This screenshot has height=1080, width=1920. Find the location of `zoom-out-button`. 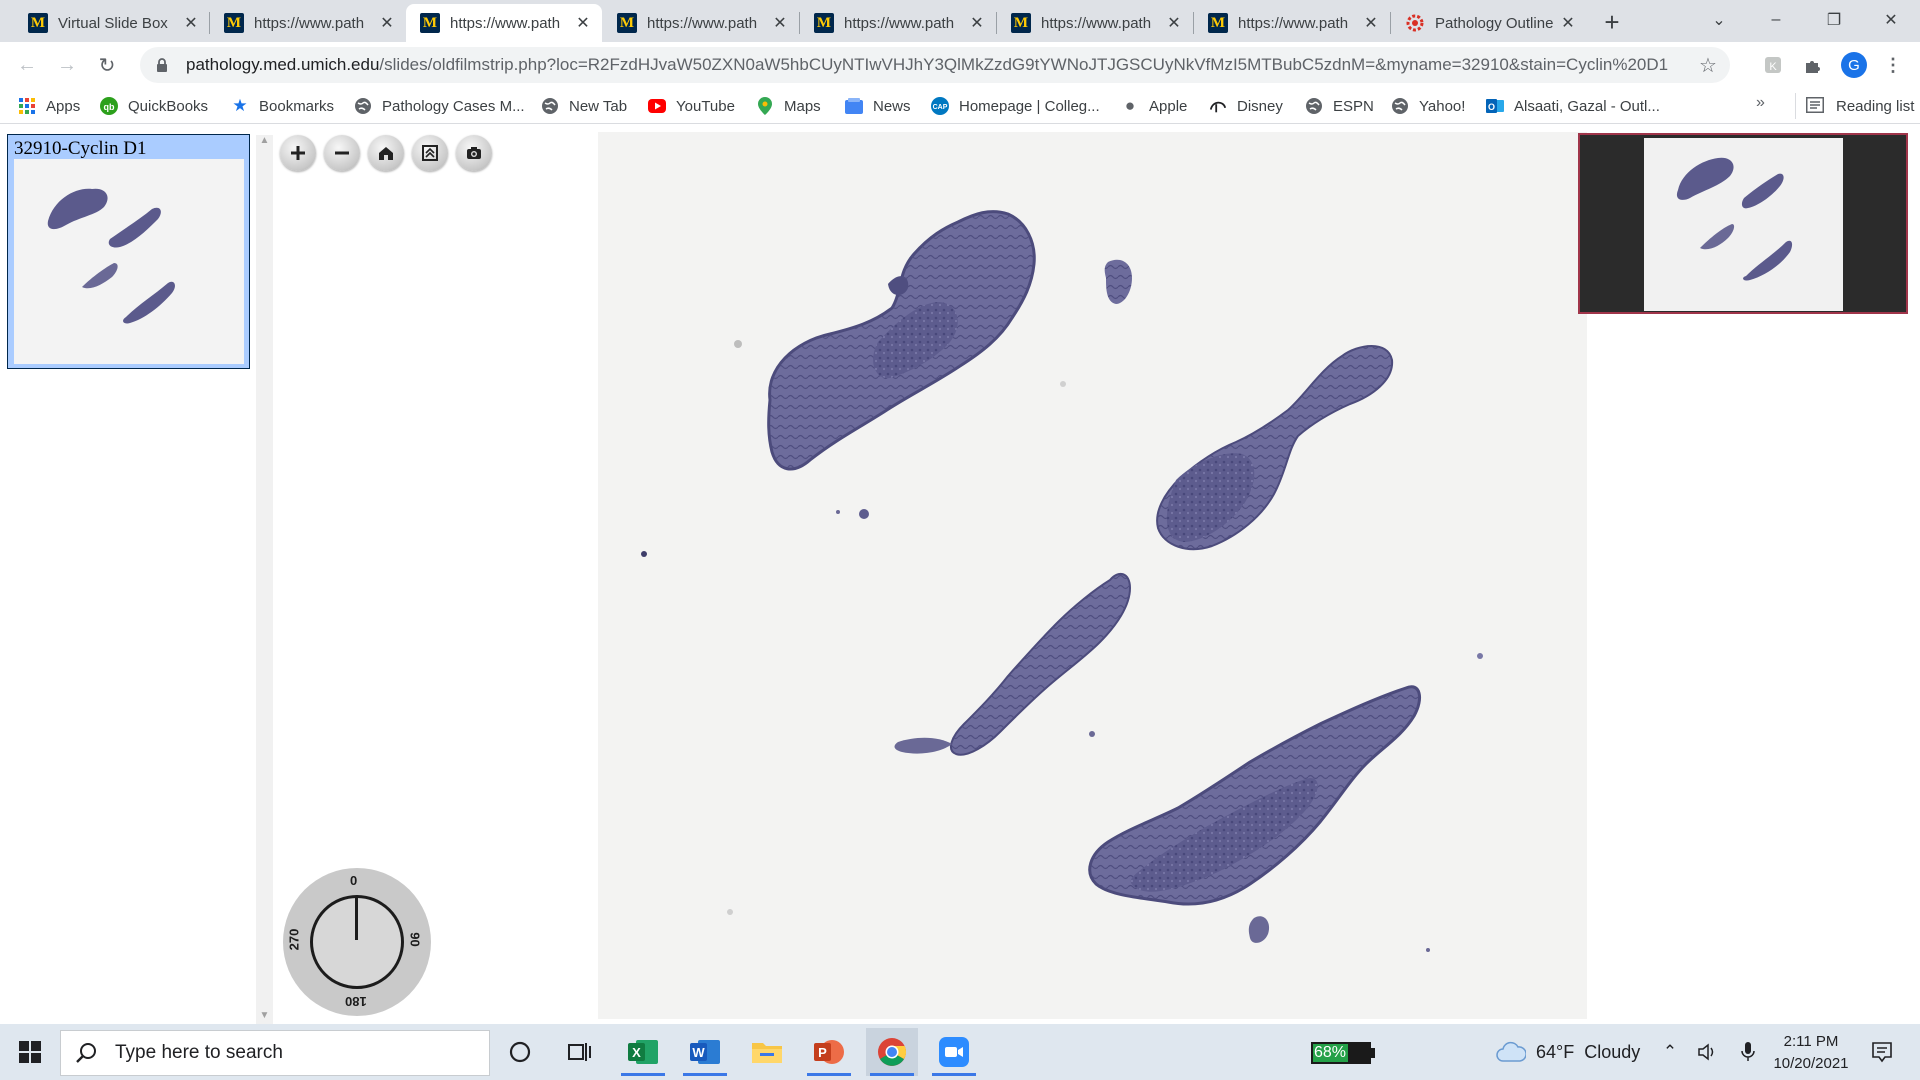

zoom-out-button is located at coordinates (342, 153).